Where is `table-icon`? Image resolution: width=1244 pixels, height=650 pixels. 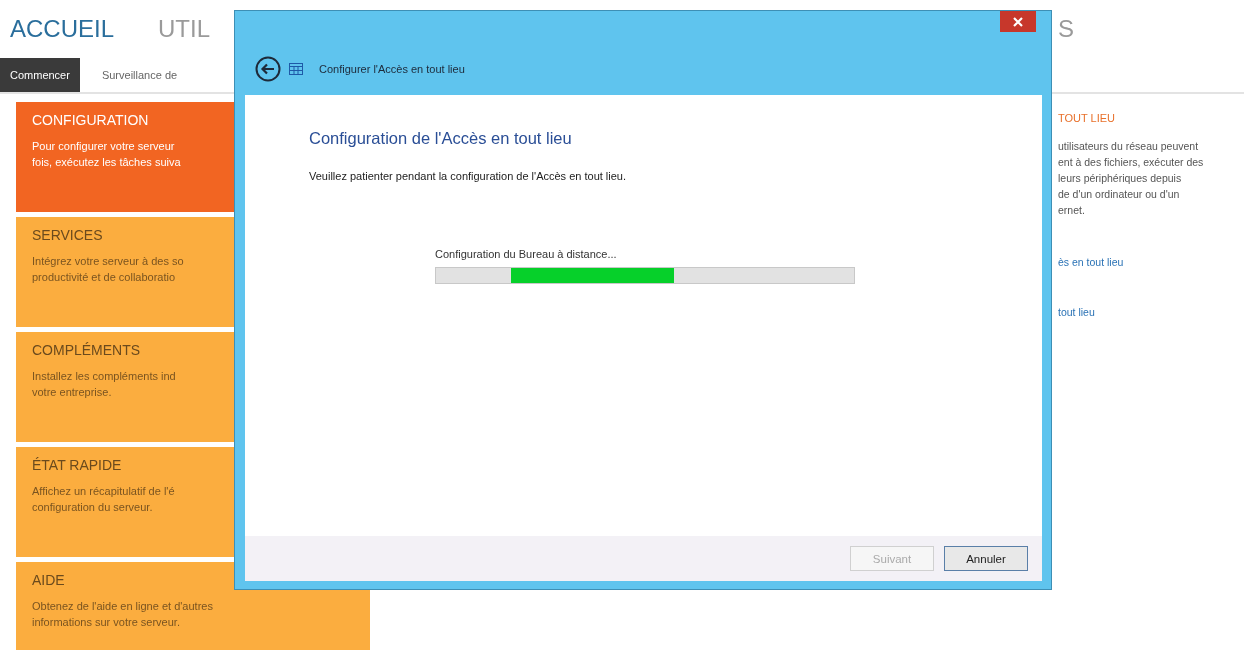
table-icon is located at coordinates (296, 69).